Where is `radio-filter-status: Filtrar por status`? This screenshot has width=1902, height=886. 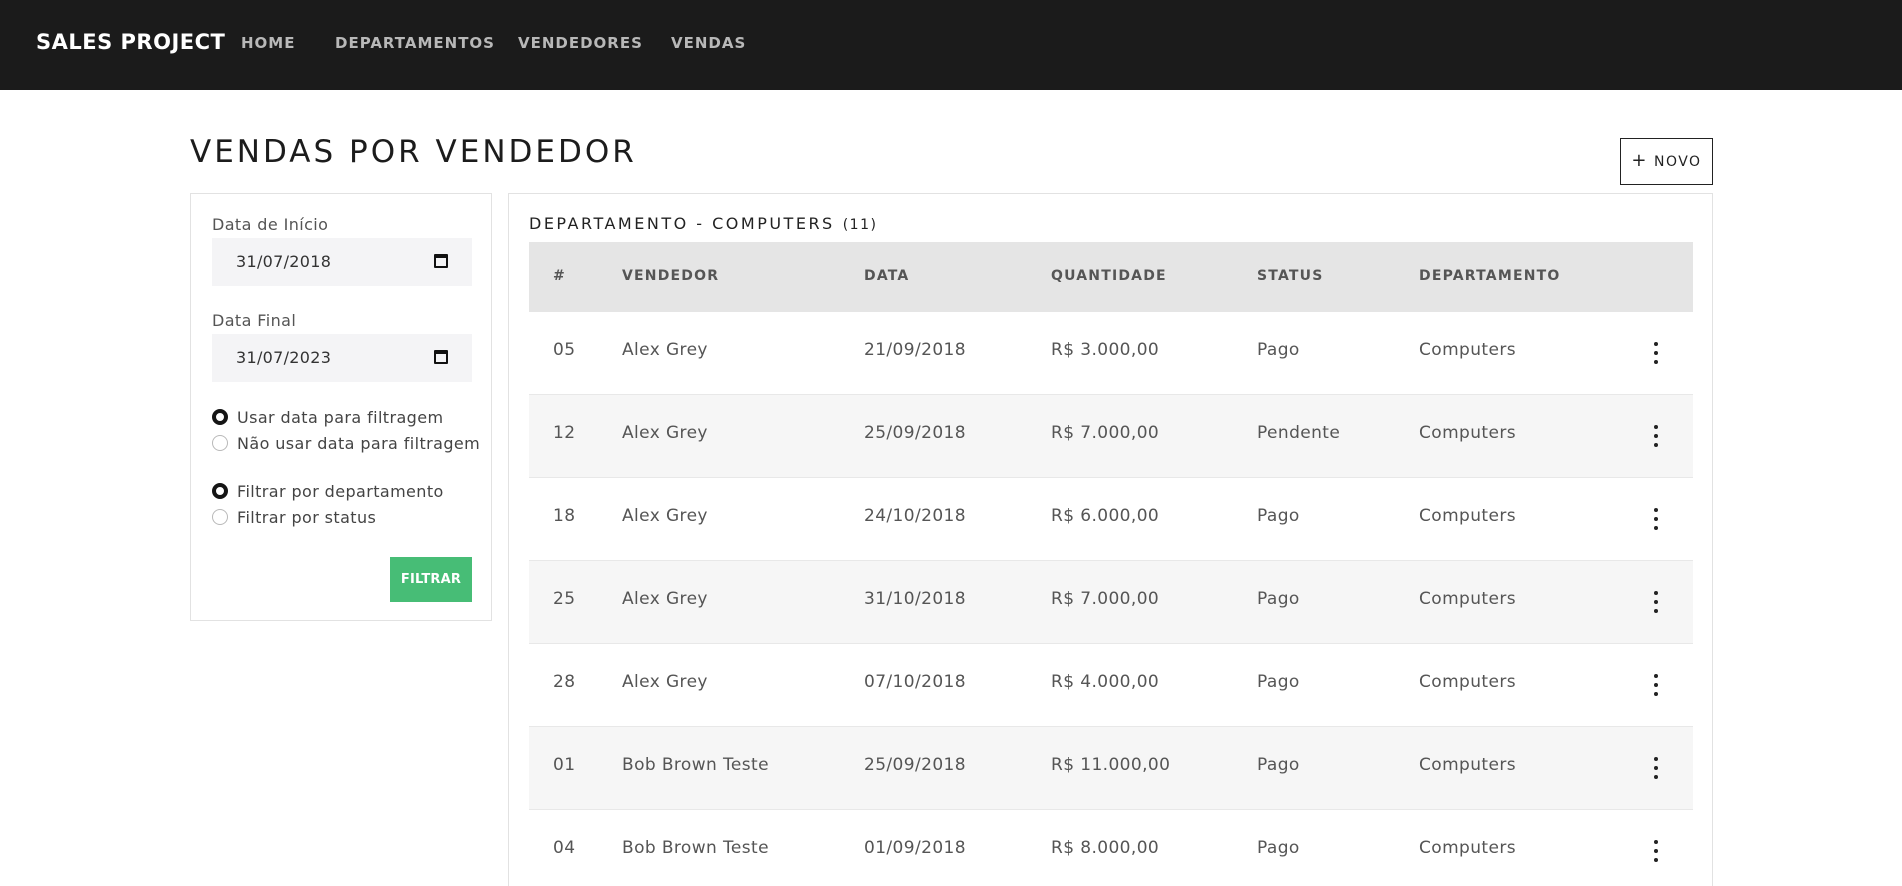 radio-filter-status: Filtrar por status is located at coordinates (294, 517).